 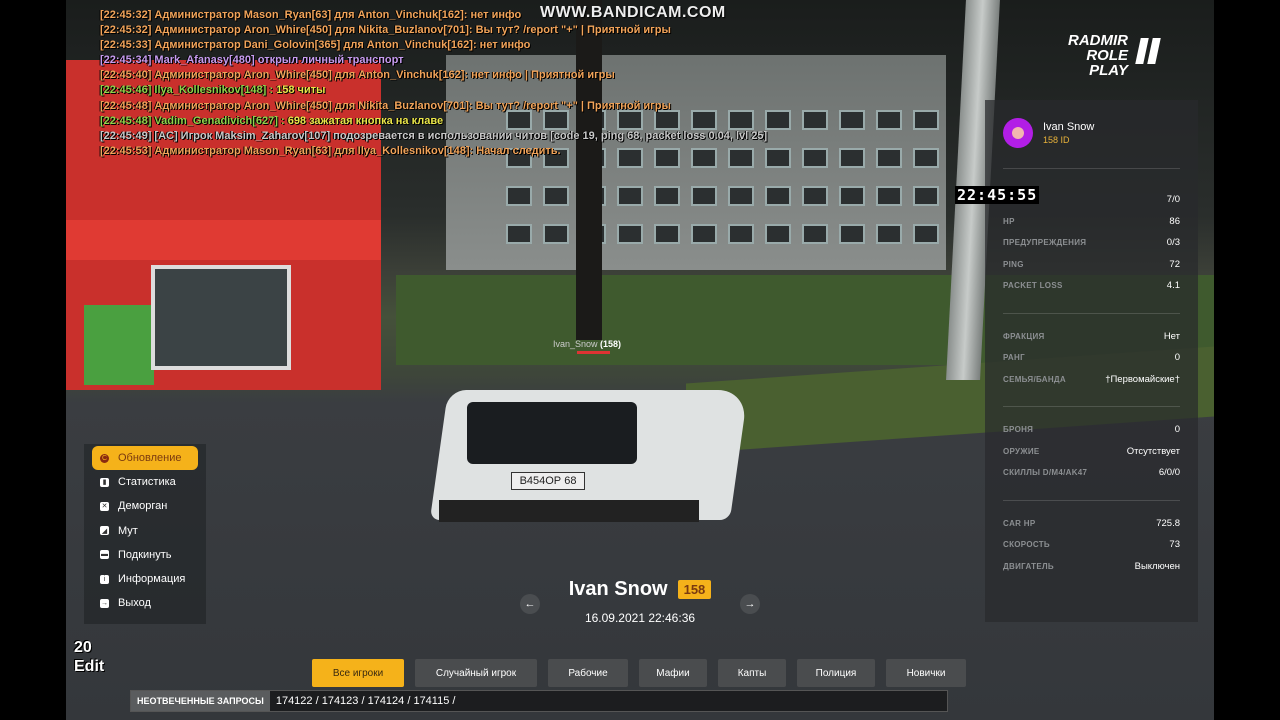 What do you see at coordinates (1153, 451) in the screenshot?
I see `stat-value: Отсутствует` at bounding box center [1153, 451].